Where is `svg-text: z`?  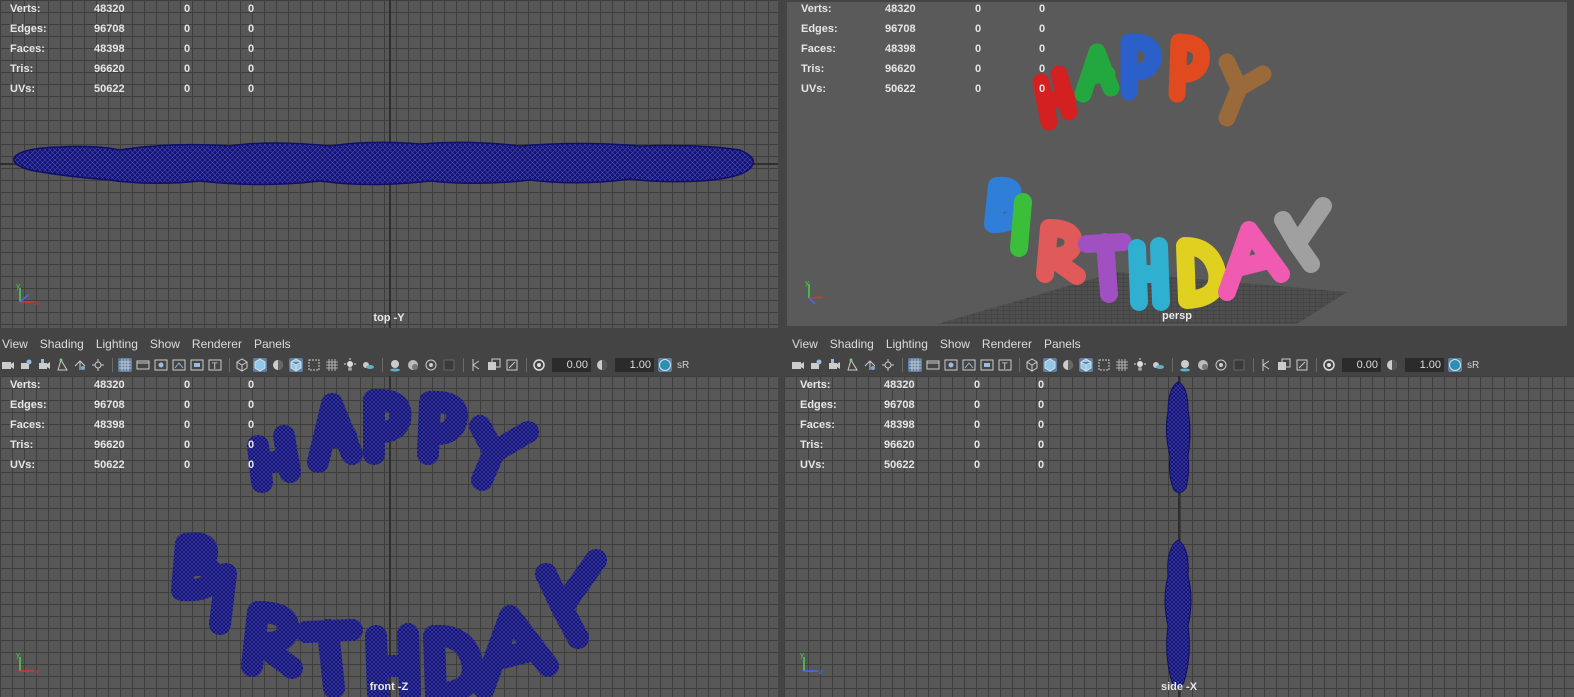 svg-text: z is located at coordinates (821, 672).